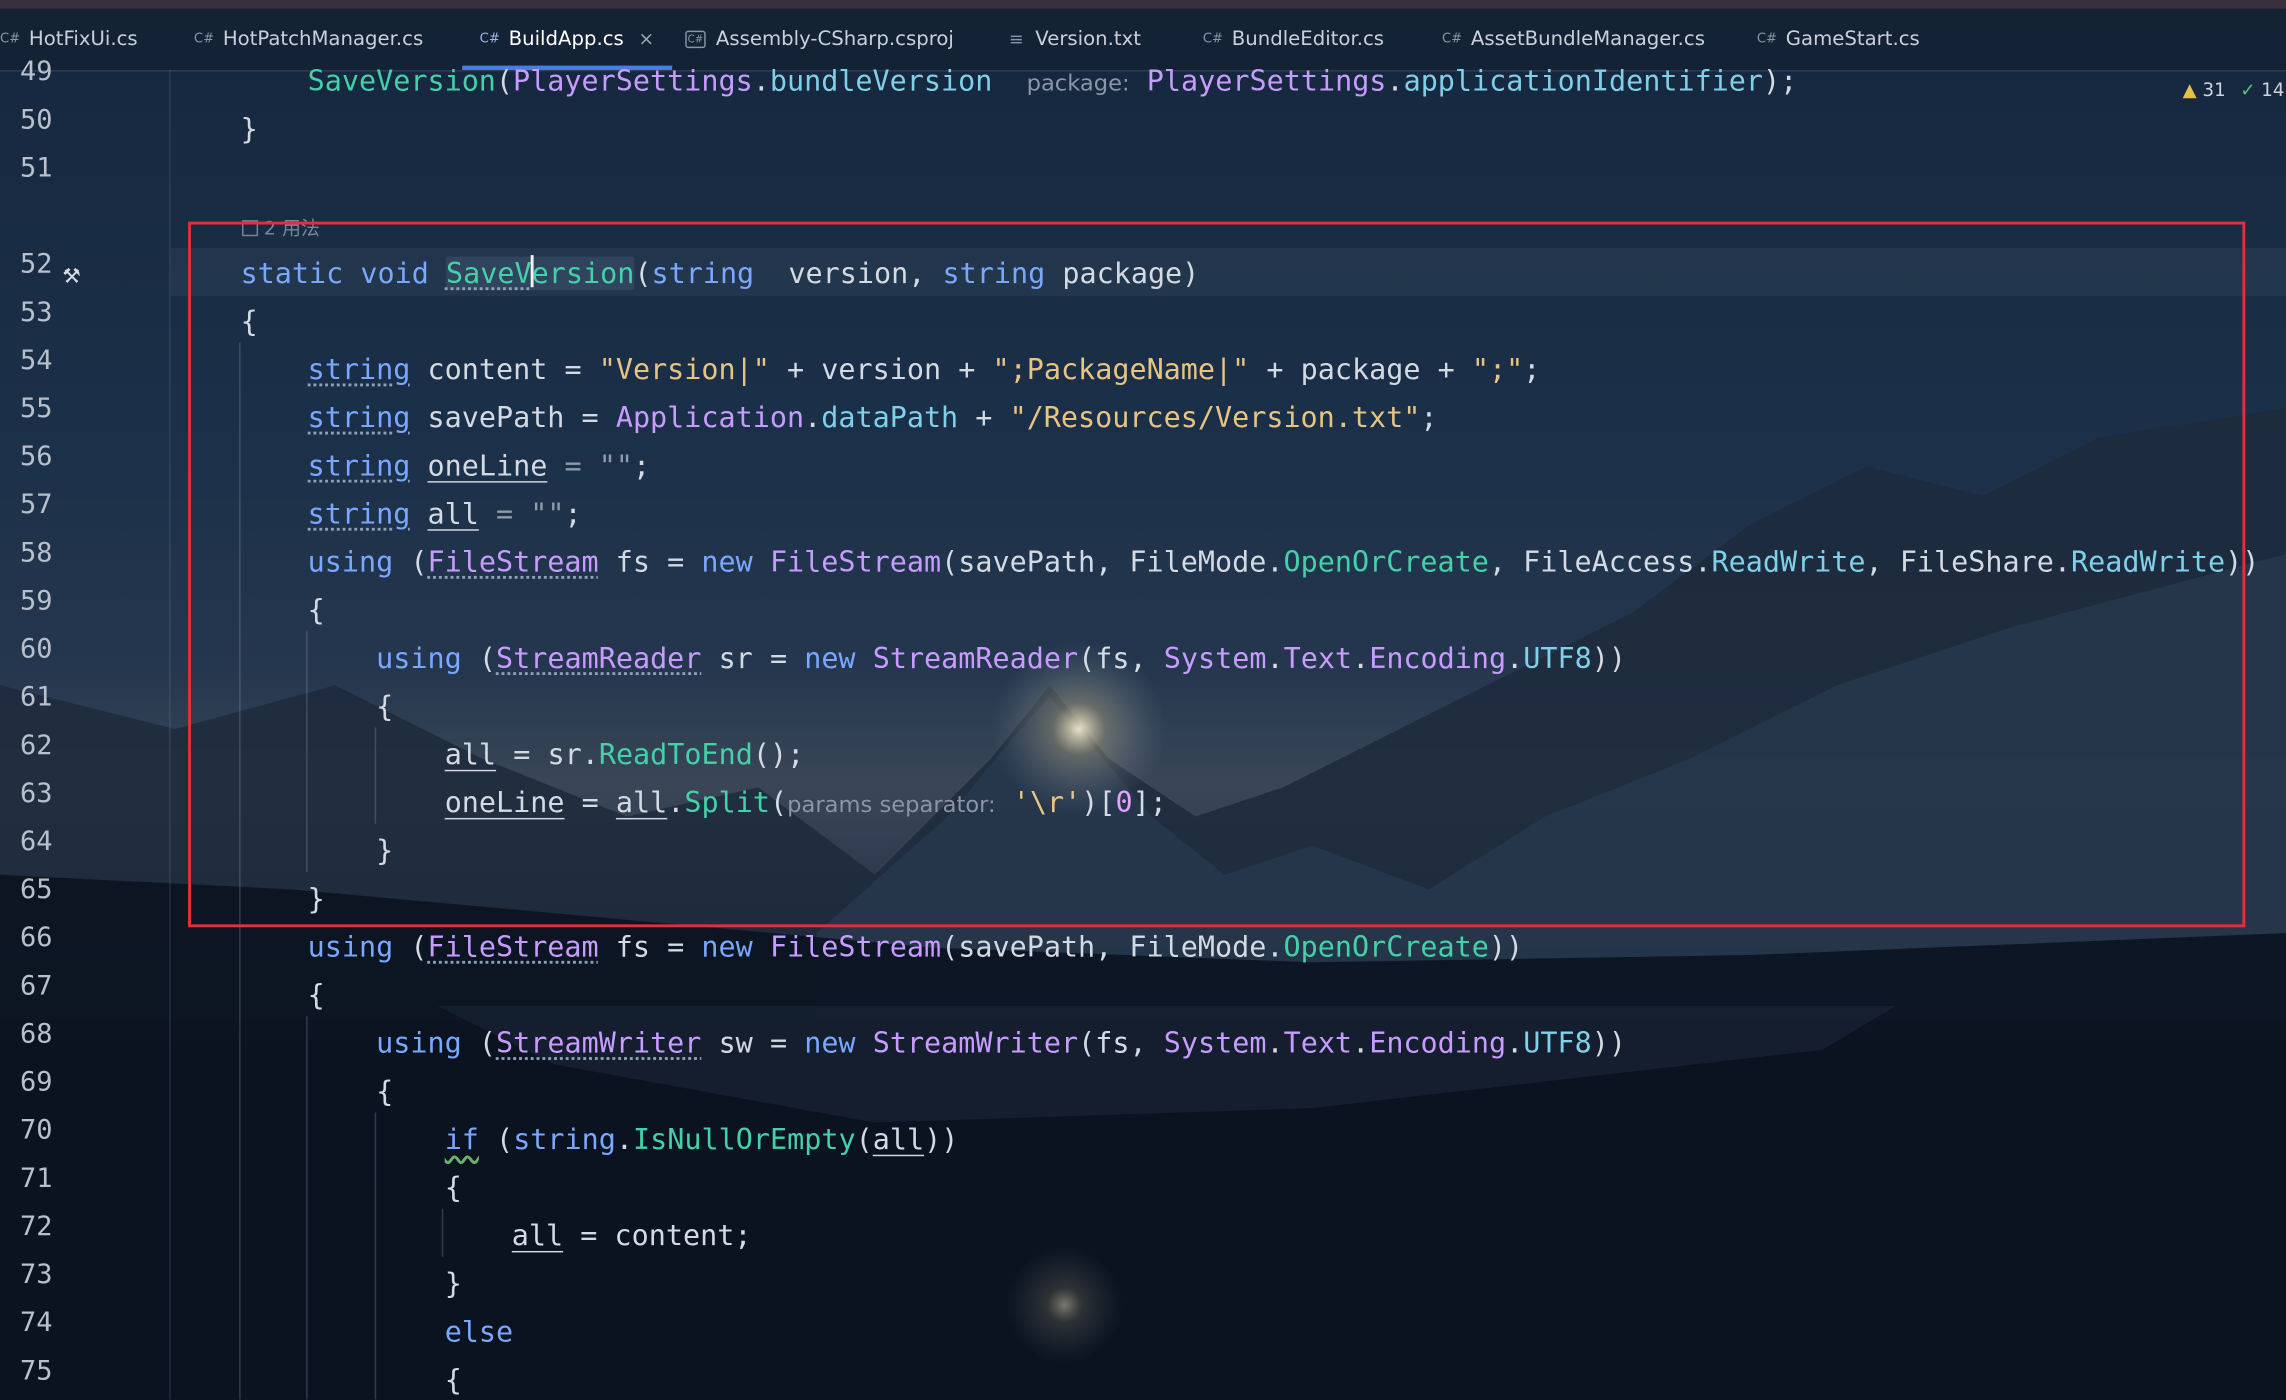 This screenshot has width=2286, height=1400. Describe the element at coordinates (36, 409) in the screenshot. I see `line-number: 55` at that location.